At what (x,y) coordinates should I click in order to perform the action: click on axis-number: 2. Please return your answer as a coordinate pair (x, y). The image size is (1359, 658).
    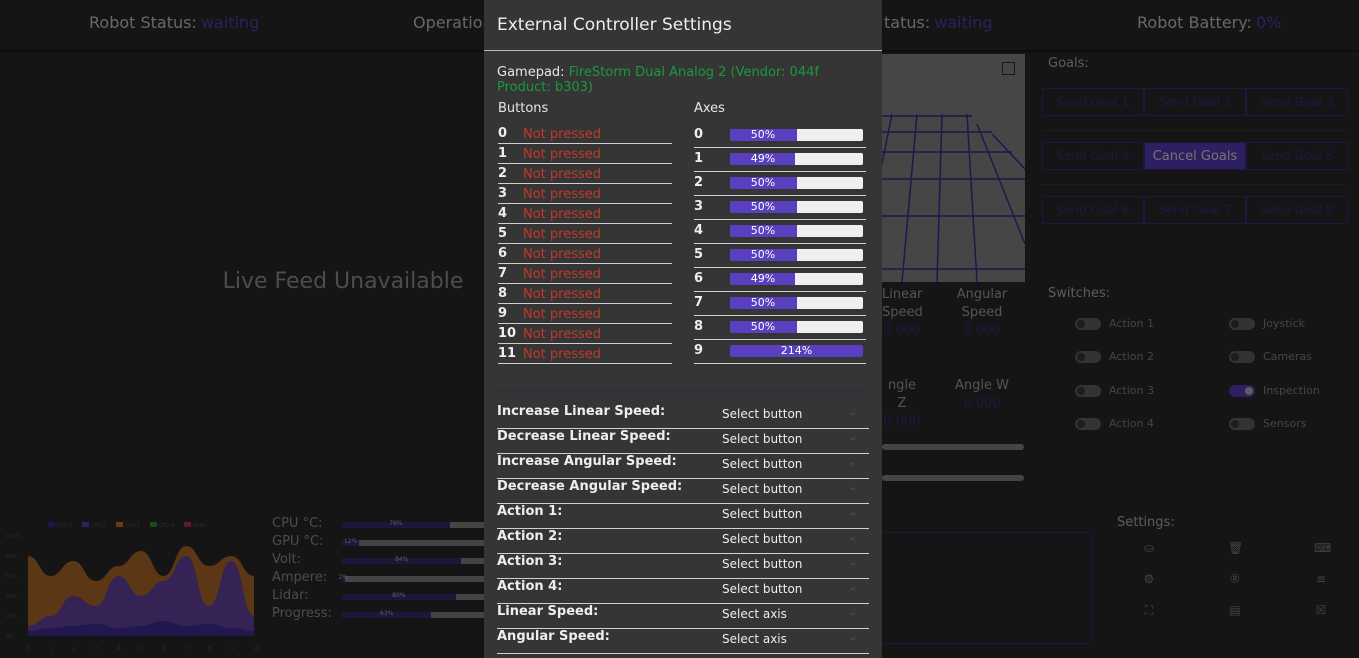
    Looking at the image, I should click on (699, 182).